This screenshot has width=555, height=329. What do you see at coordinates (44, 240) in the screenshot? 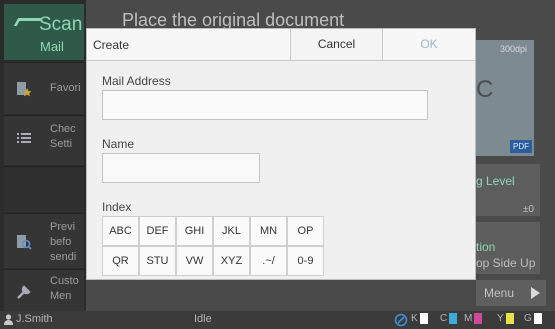
I see `sidebar-item-preview: Previ befo sendi` at bounding box center [44, 240].